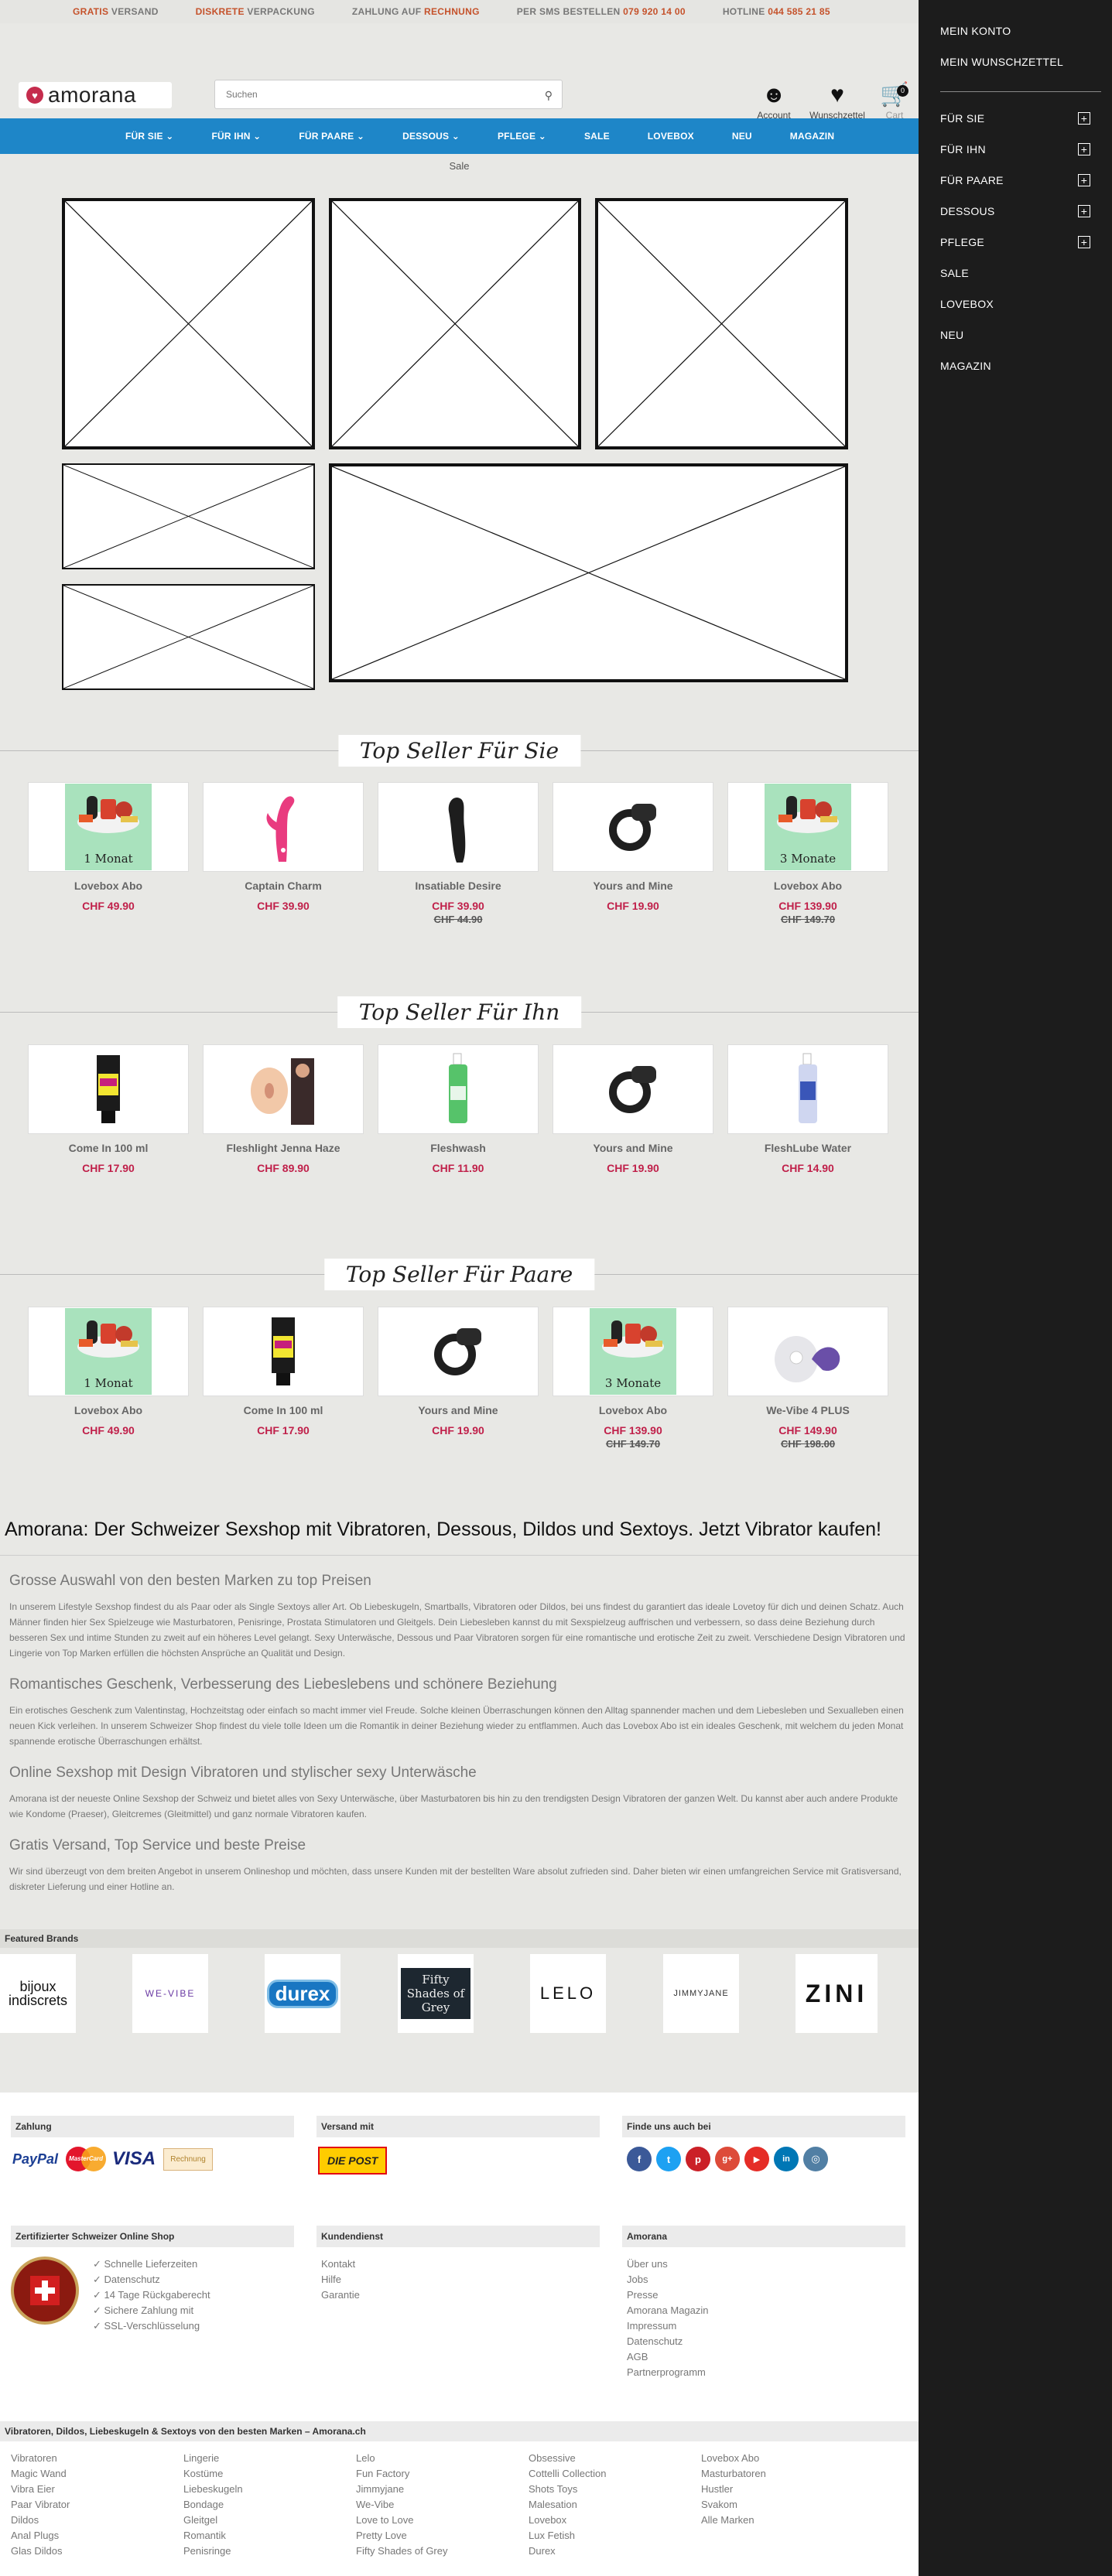 The image size is (1112, 2576). Describe the element at coordinates (269, 2536) in the screenshot. I see `seo-link: Romantik` at that location.